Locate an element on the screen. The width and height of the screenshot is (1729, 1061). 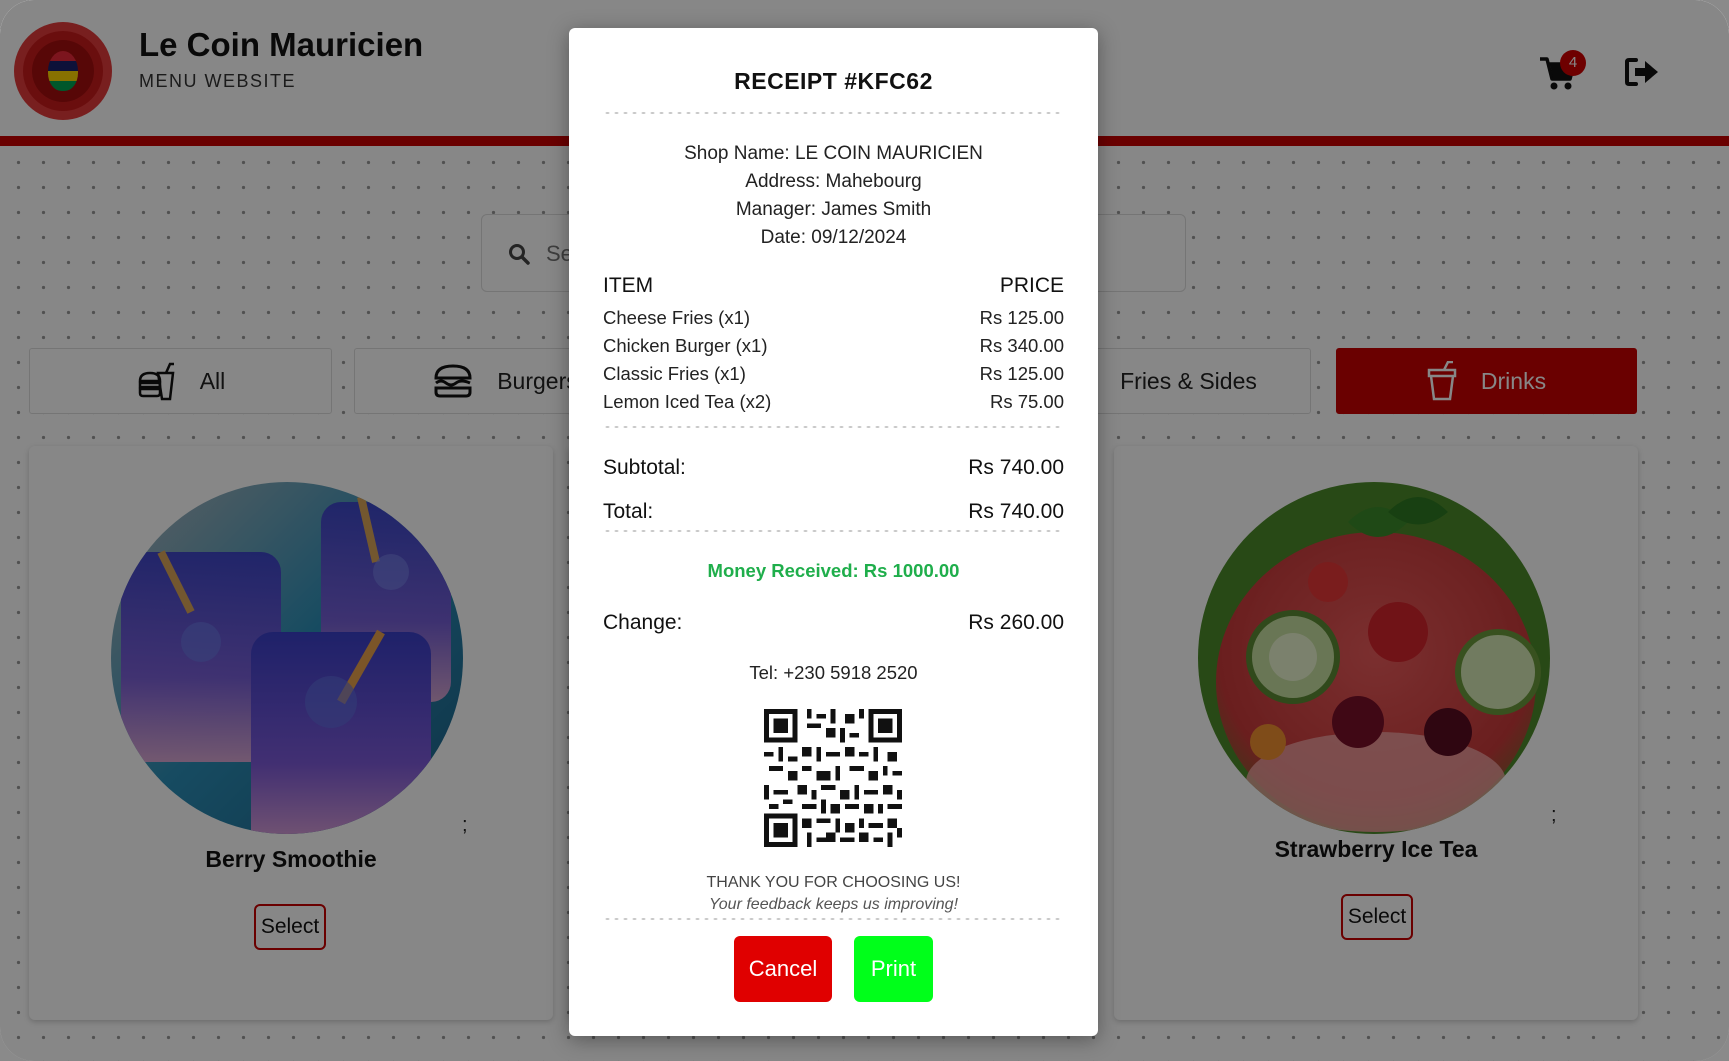
shop-phone: Tel: +230 5918 2520 is located at coordinates (833, 672).